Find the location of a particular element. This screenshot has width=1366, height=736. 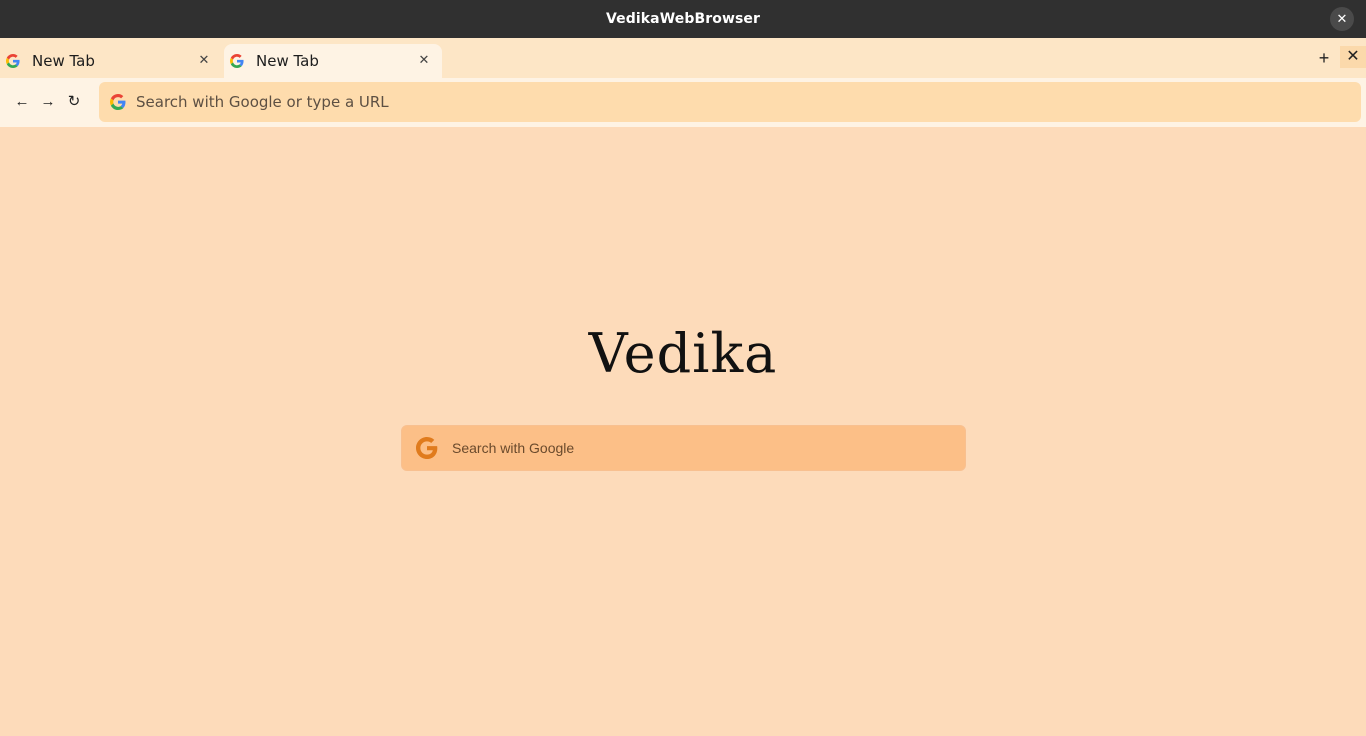

navigation-toolbar: ← → ↻ is located at coordinates (683, 102).